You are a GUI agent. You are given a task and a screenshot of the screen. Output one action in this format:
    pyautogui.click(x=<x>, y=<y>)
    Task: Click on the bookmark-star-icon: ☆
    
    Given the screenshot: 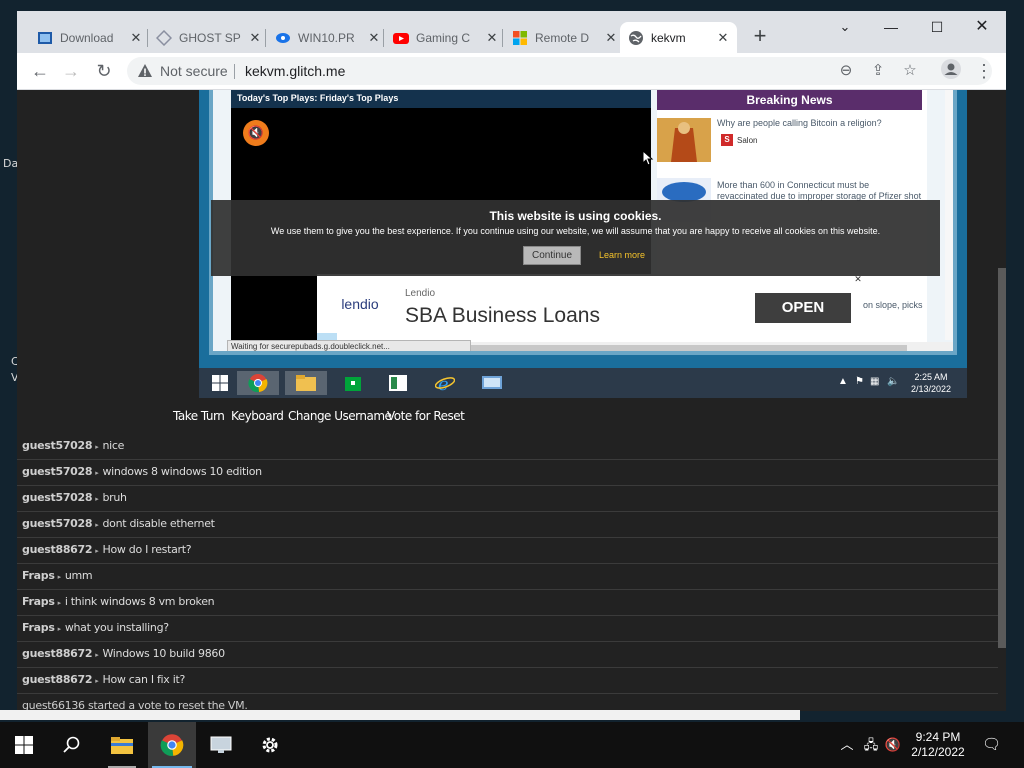 What is the action you would take?
    pyautogui.click(x=910, y=71)
    